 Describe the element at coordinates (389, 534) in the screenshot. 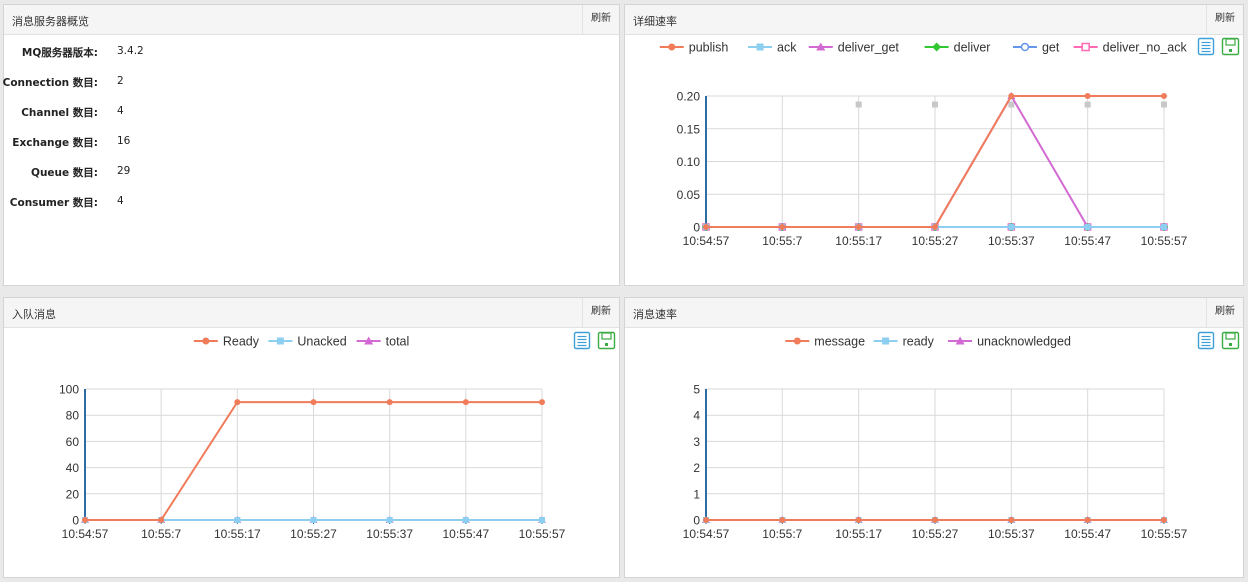

I see `x-tick-label: 10:55:37` at that location.